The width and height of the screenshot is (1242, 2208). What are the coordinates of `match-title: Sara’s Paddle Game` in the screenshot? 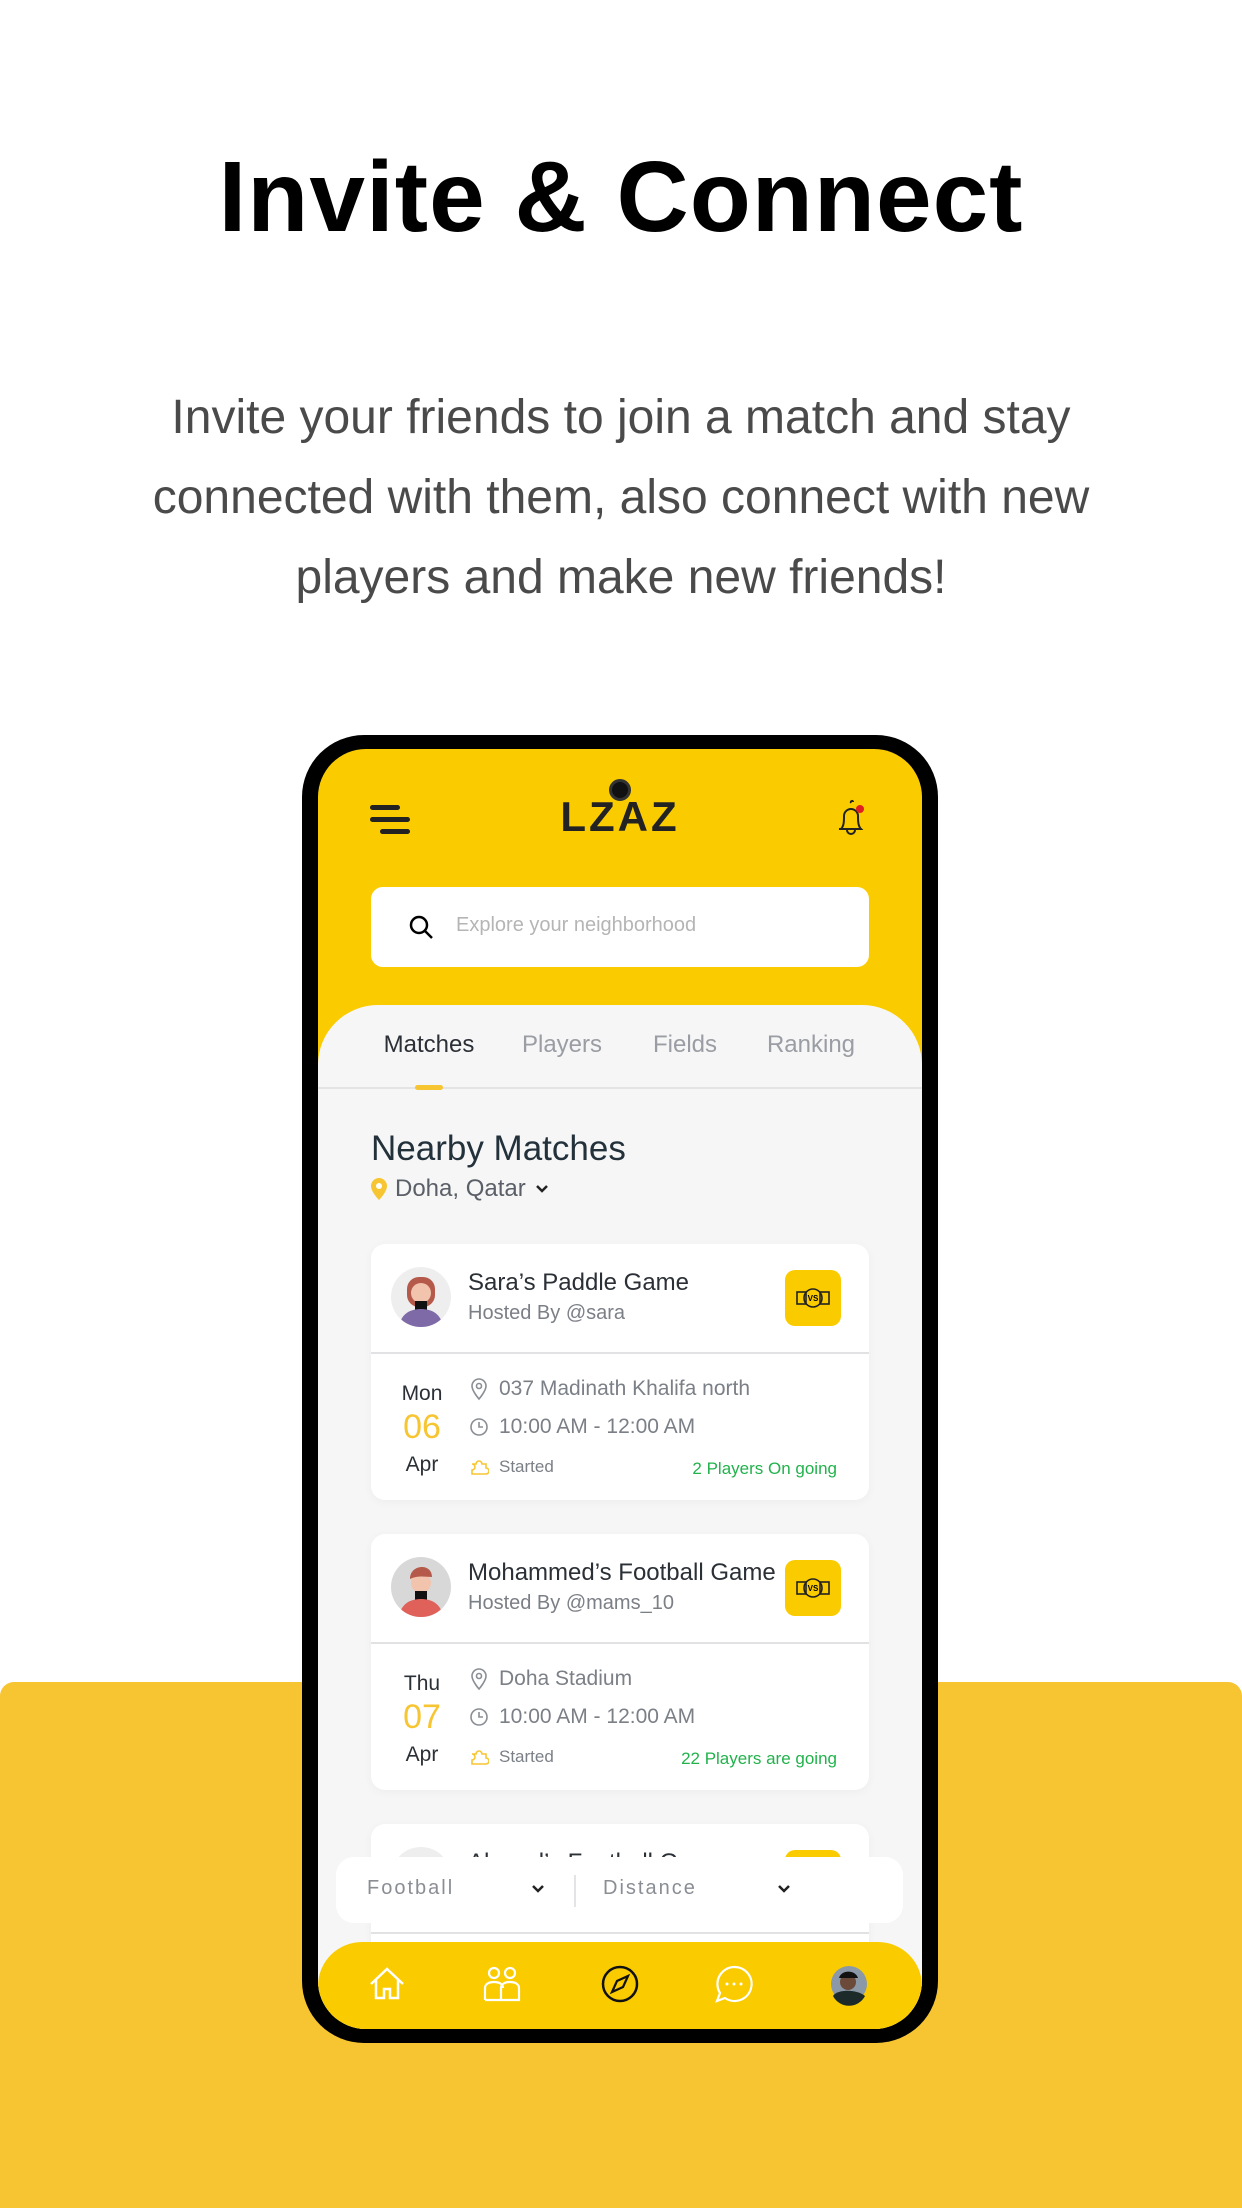 It's located at (579, 1282).